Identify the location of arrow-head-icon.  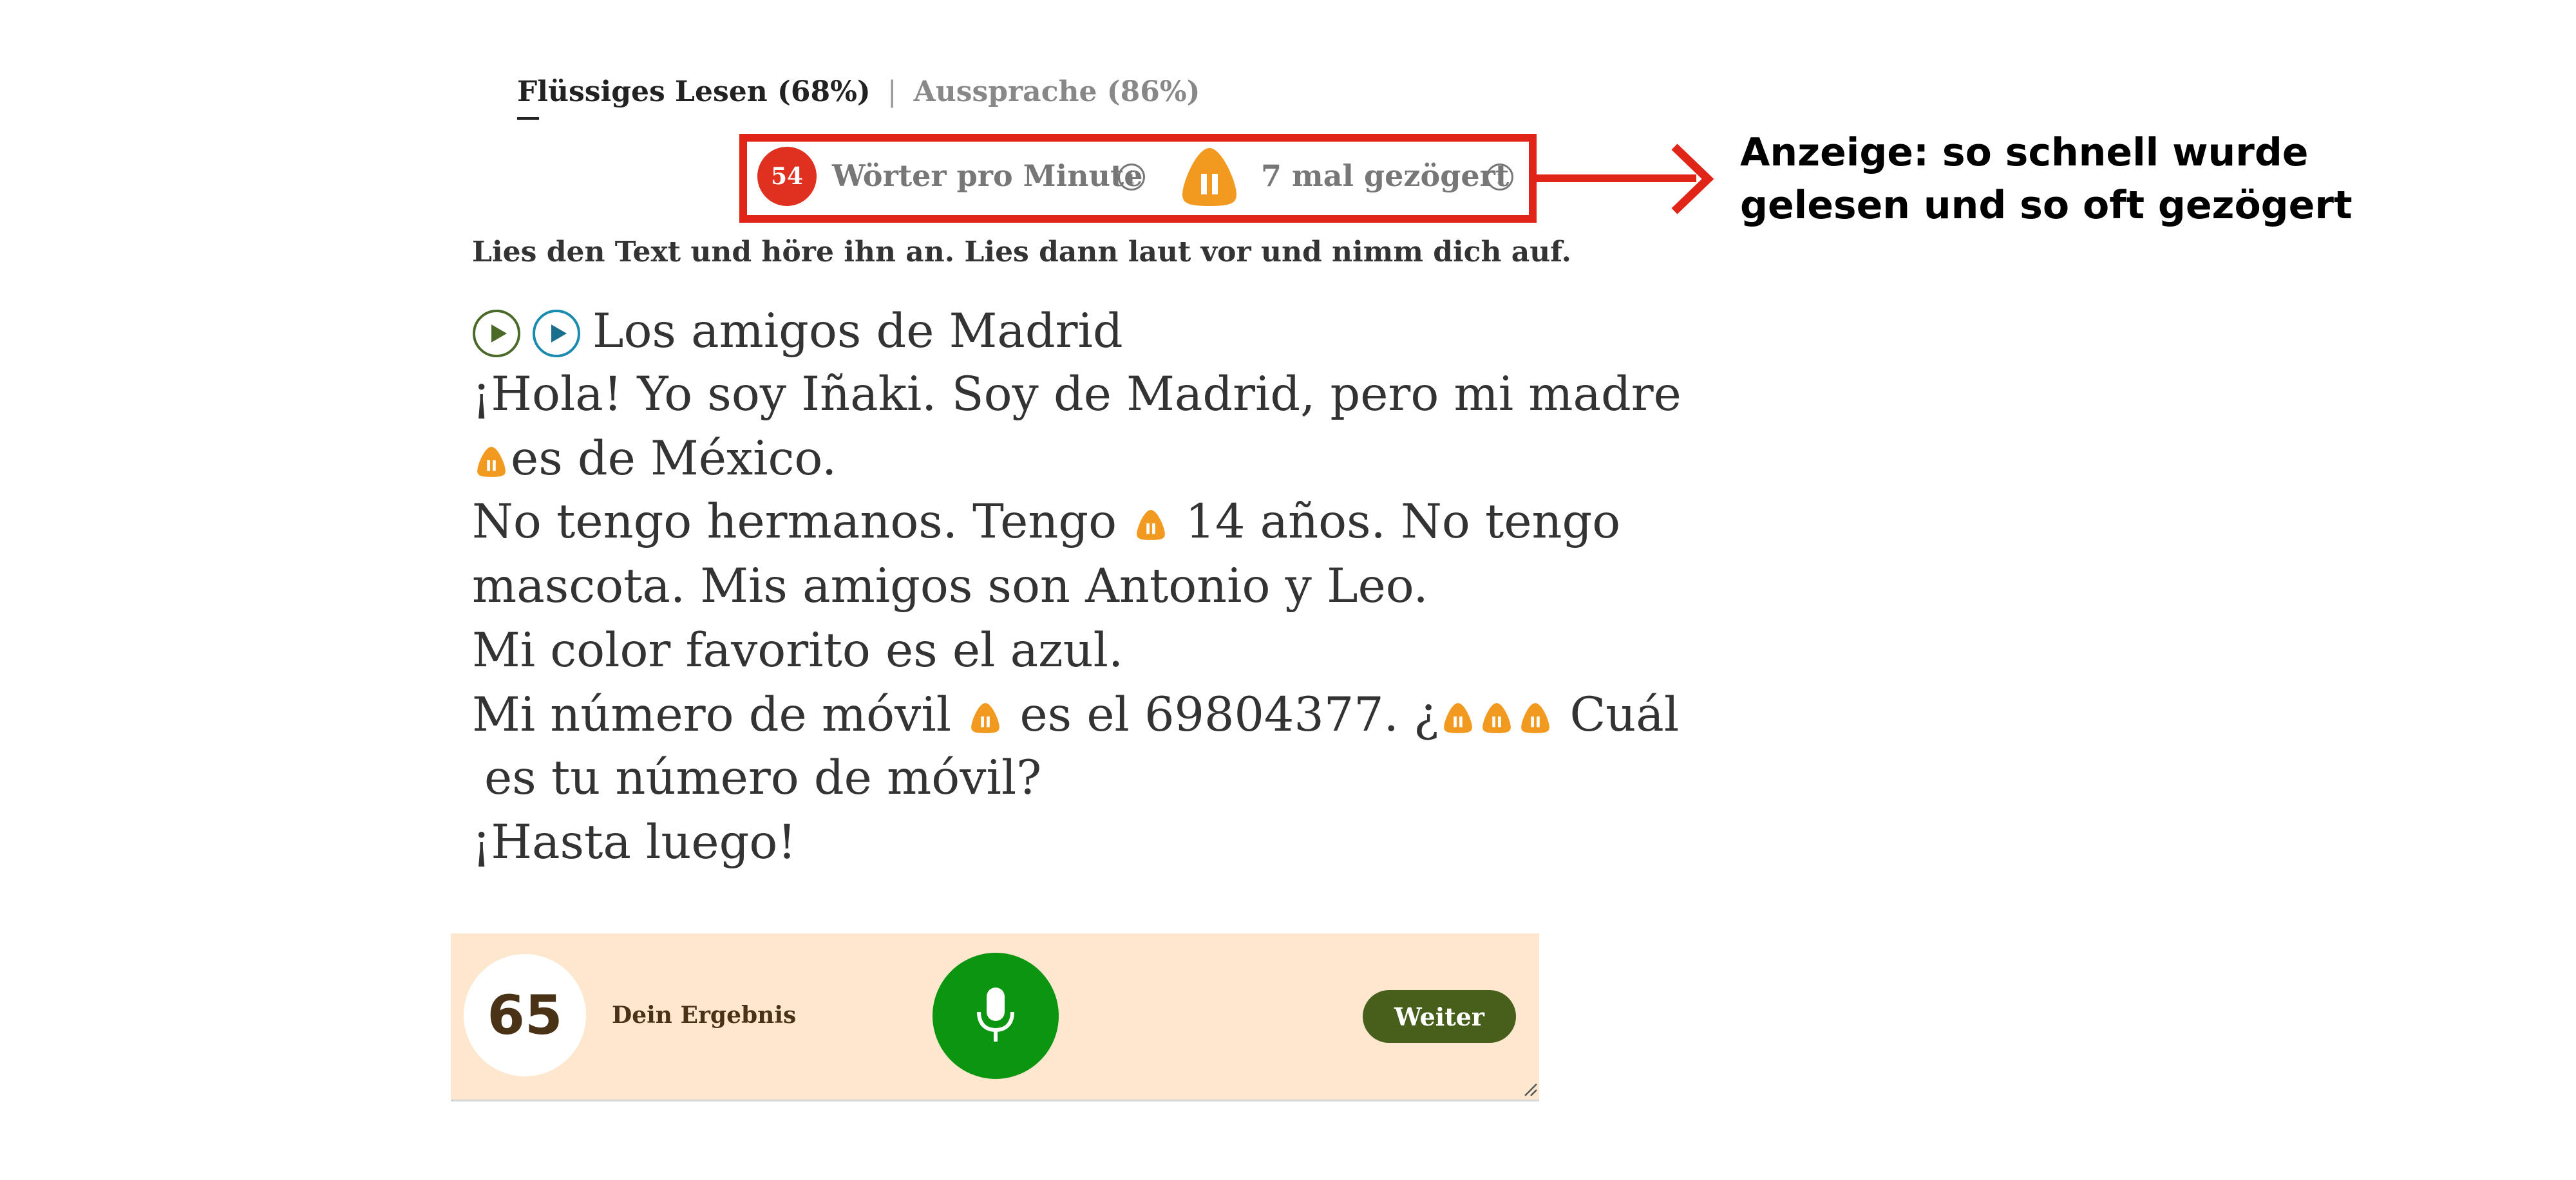
(1692, 179).